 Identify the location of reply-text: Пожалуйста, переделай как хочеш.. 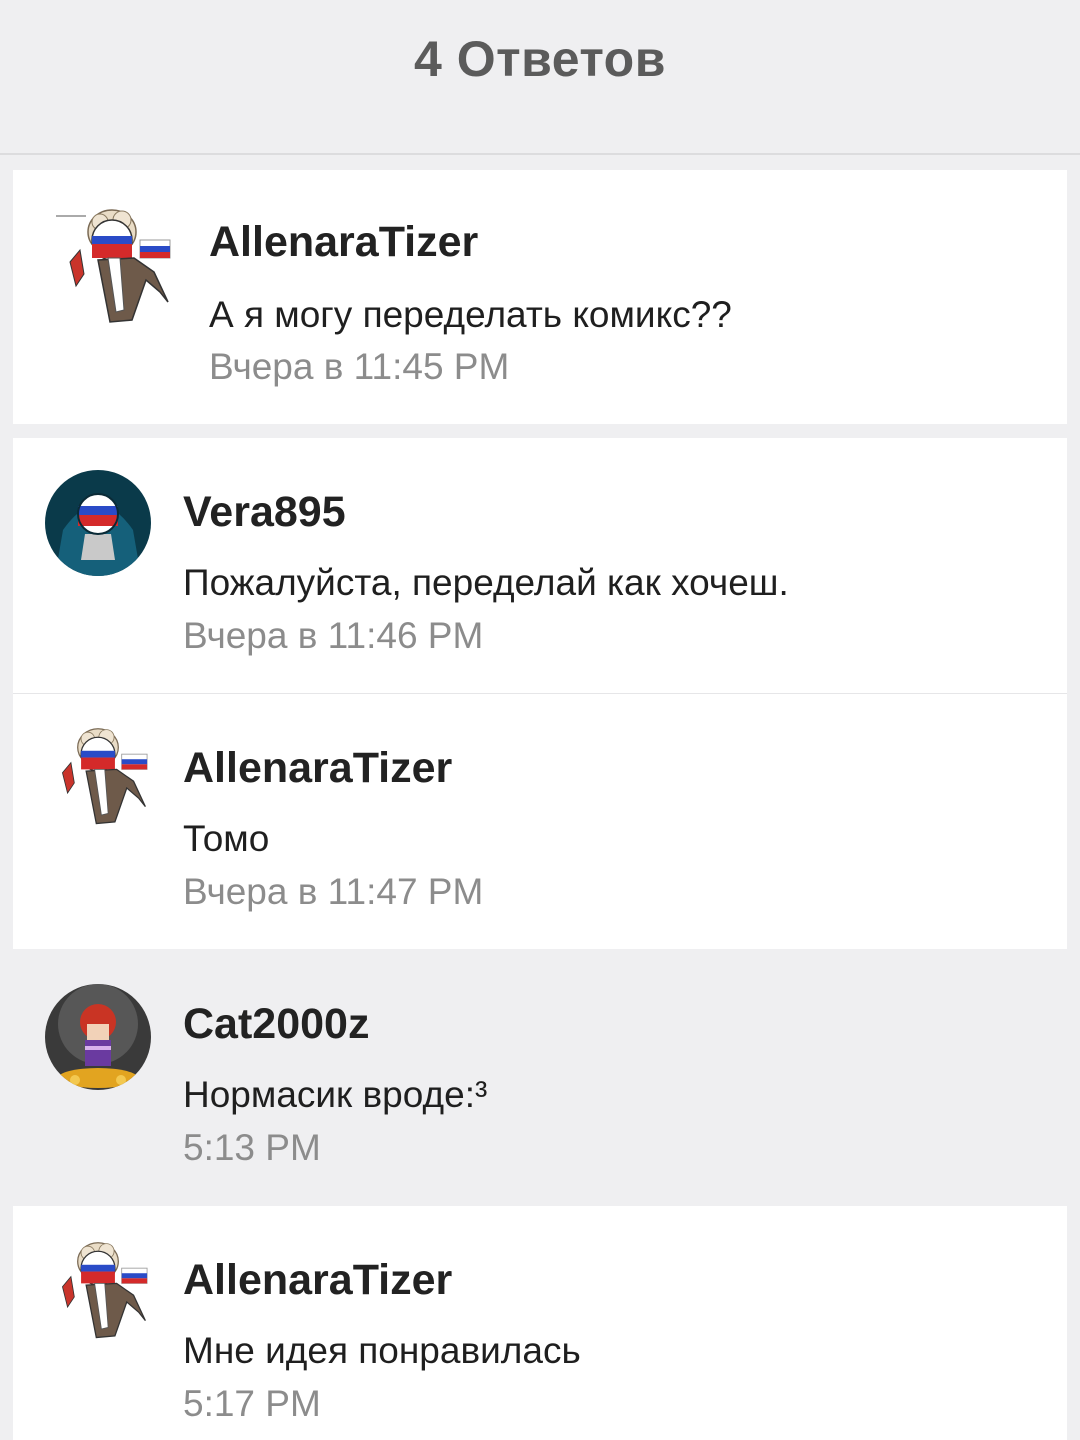
(486, 582).